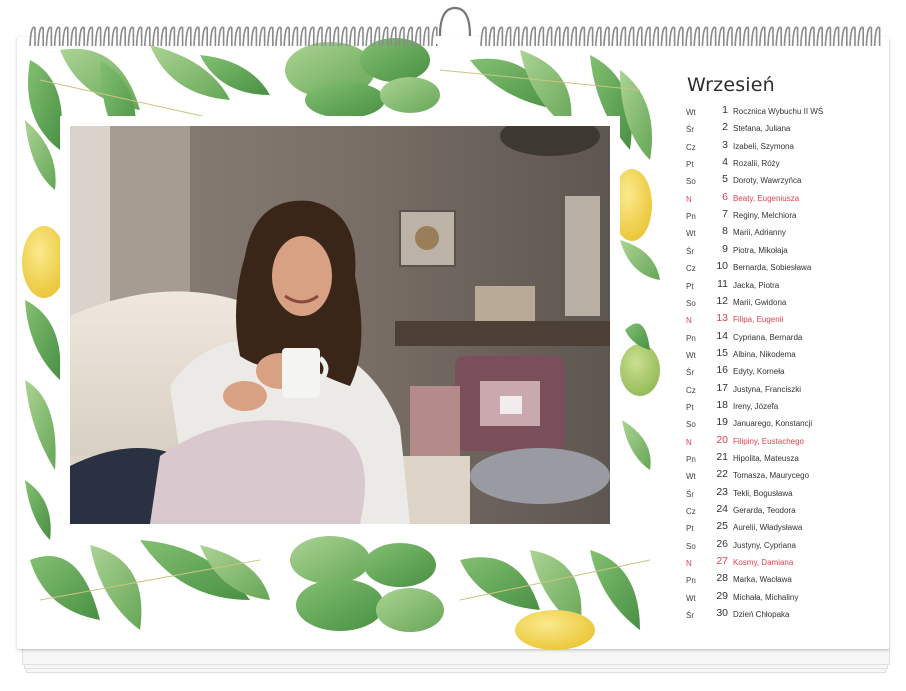  Describe the element at coordinates (763, 146) in the screenshot. I see `name-day: Izabeli, Szymona` at that location.